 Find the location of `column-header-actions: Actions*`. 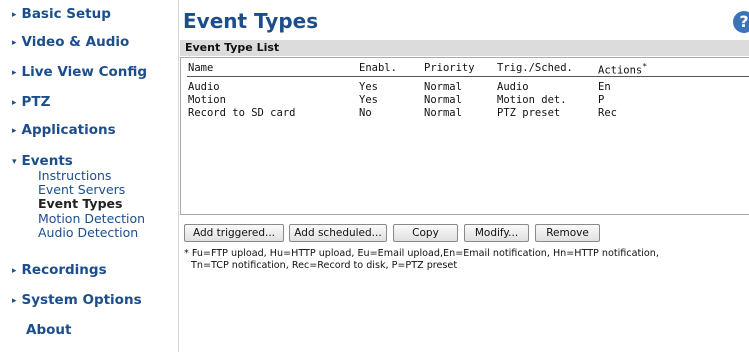

column-header-actions: Actions* is located at coordinates (622, 69).